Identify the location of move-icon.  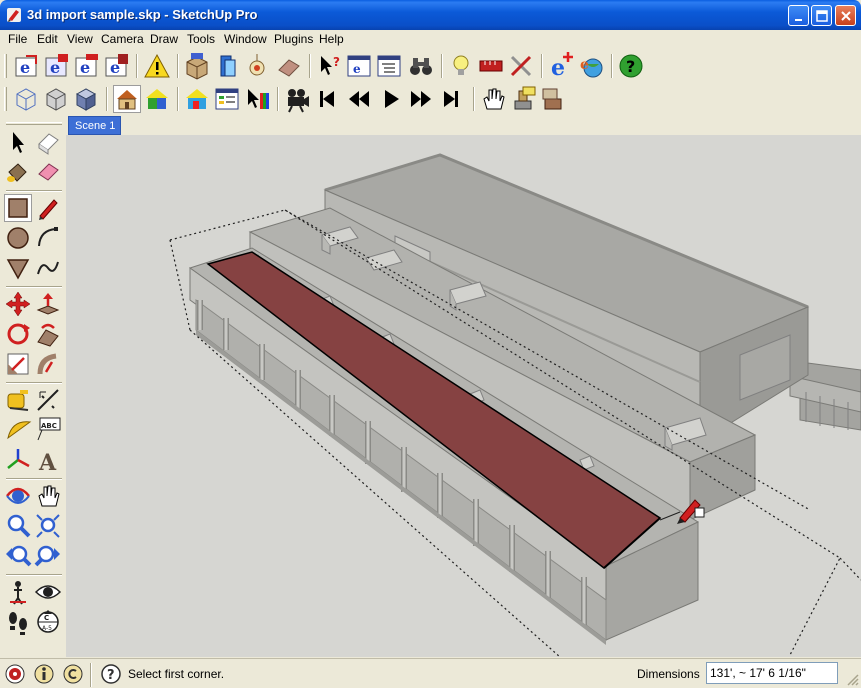
(18, 304).